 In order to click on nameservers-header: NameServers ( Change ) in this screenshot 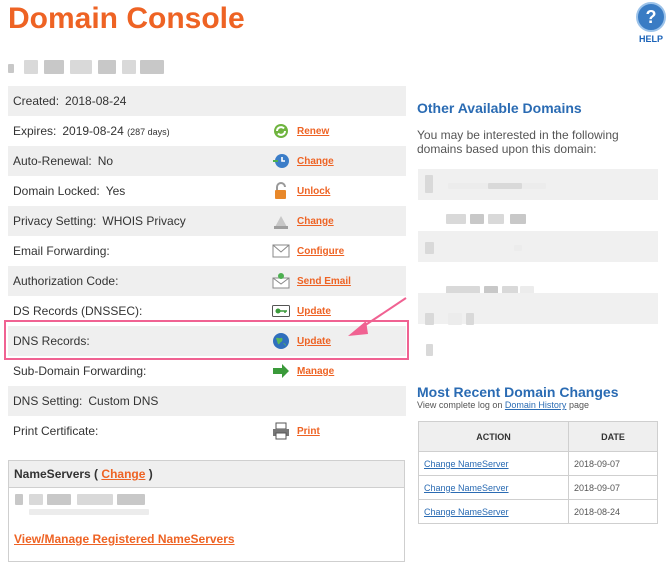, I will do `click(206, 474)`.